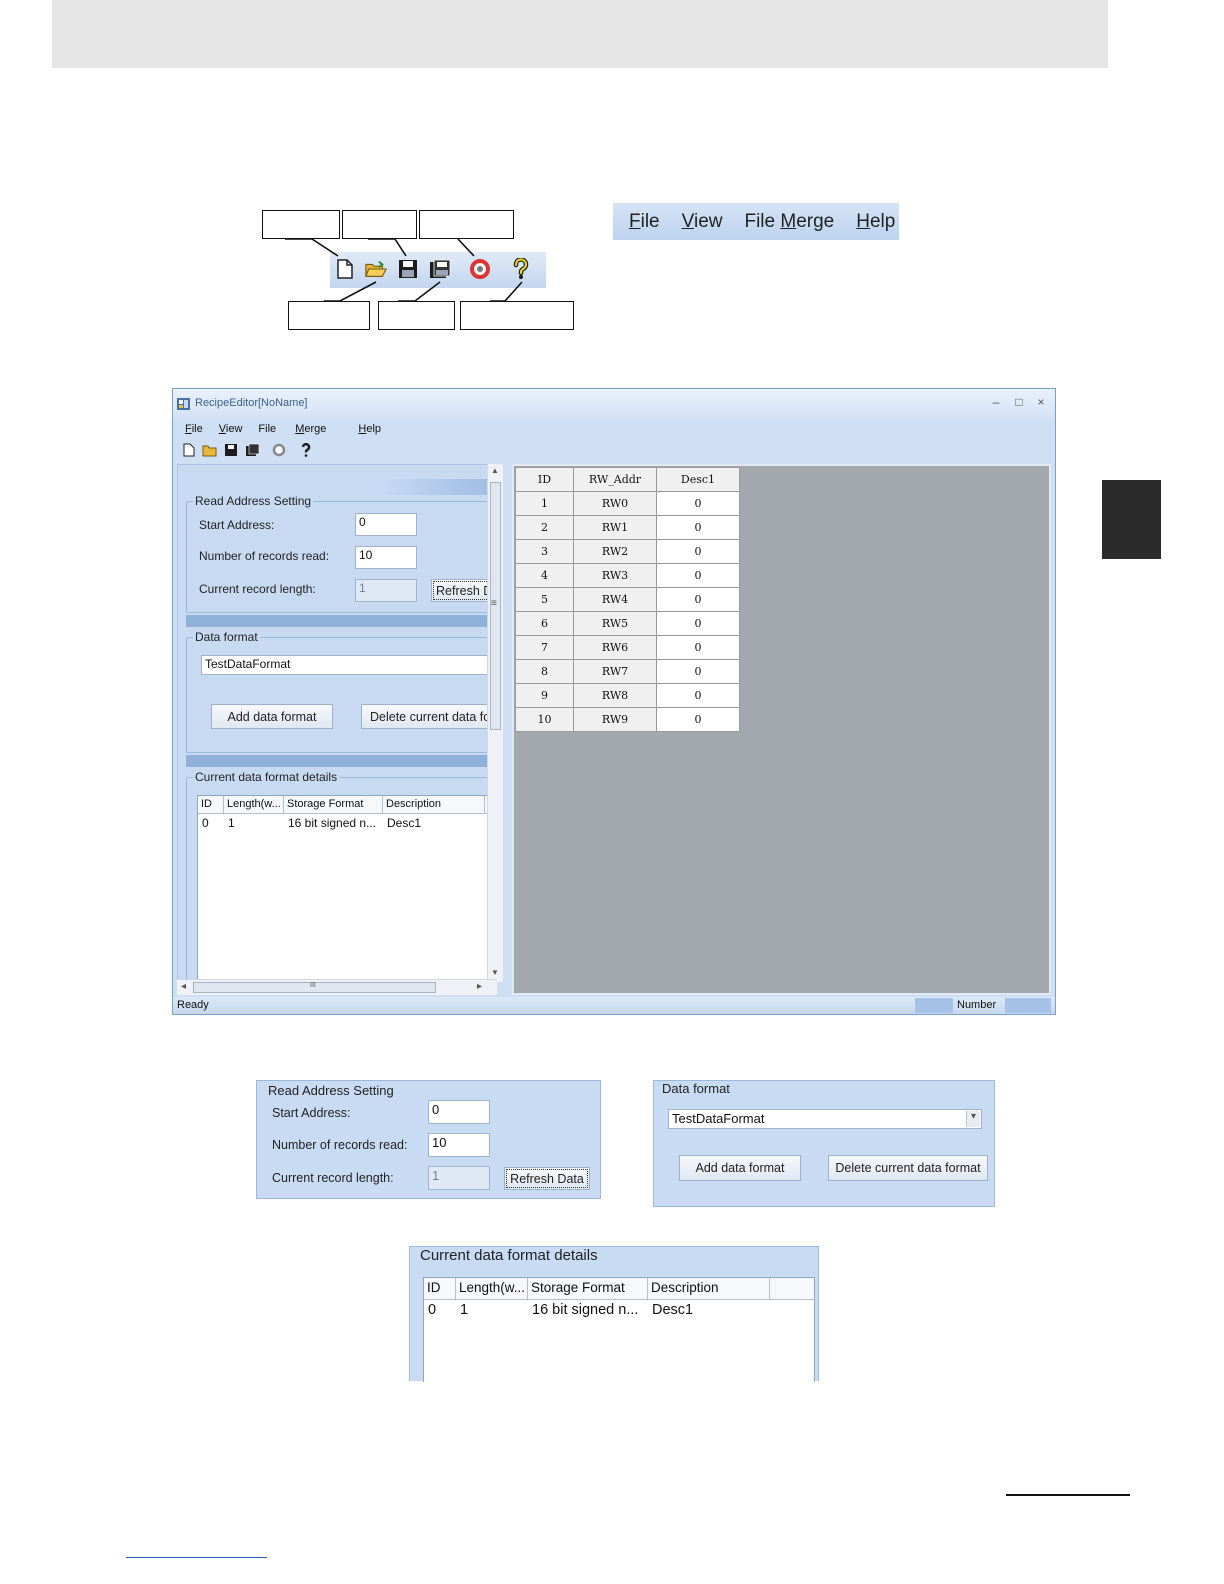 This screenshot has height=1584, width=1224. Describe the element at coordinates (231, 823) in the screenshot. I see `cell-length: 1` at that location.